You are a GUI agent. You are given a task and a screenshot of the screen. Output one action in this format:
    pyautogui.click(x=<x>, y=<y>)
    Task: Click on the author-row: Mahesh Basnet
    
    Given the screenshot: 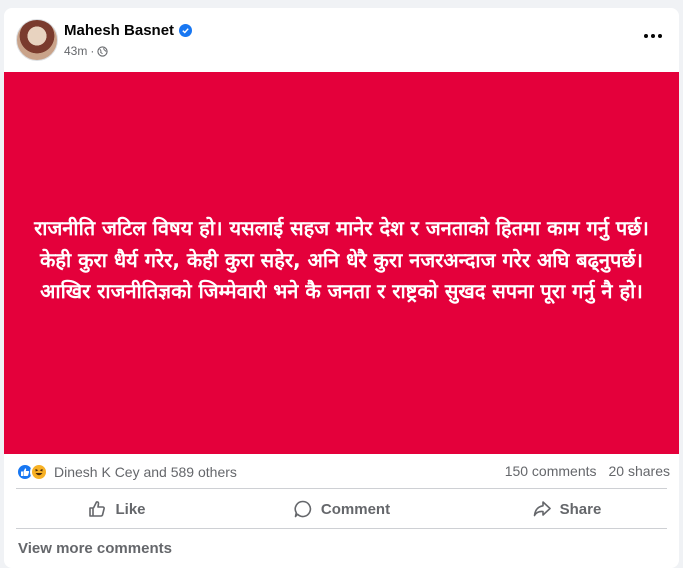 What is the action you would take?
    pyautogui.click(x=128, y=30)
    